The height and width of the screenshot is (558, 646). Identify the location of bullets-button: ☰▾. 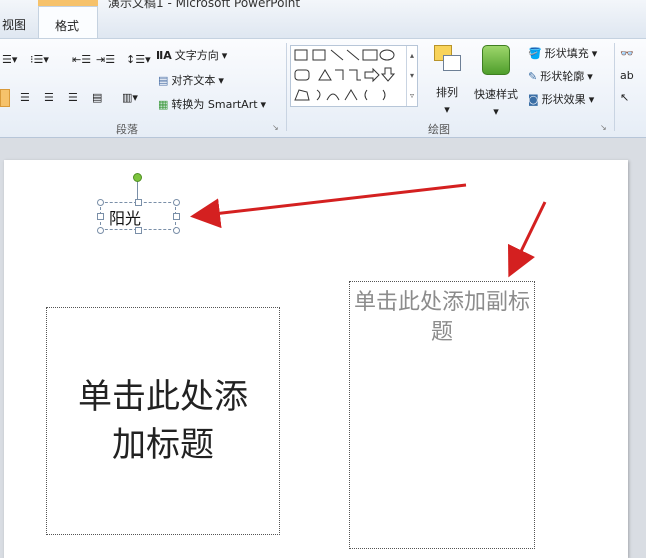
(9, 59).